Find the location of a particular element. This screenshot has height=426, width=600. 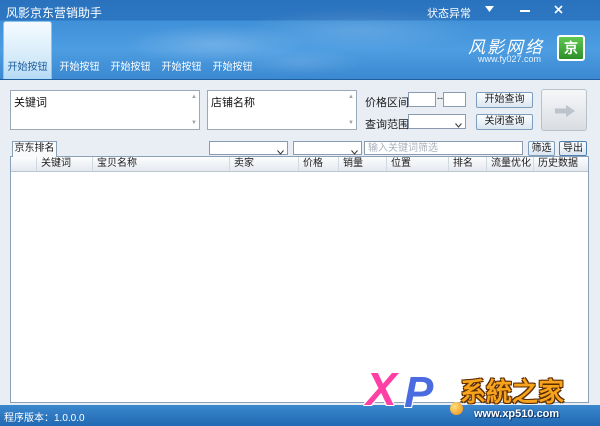

column-header-select is located at coordinates (24, 164).